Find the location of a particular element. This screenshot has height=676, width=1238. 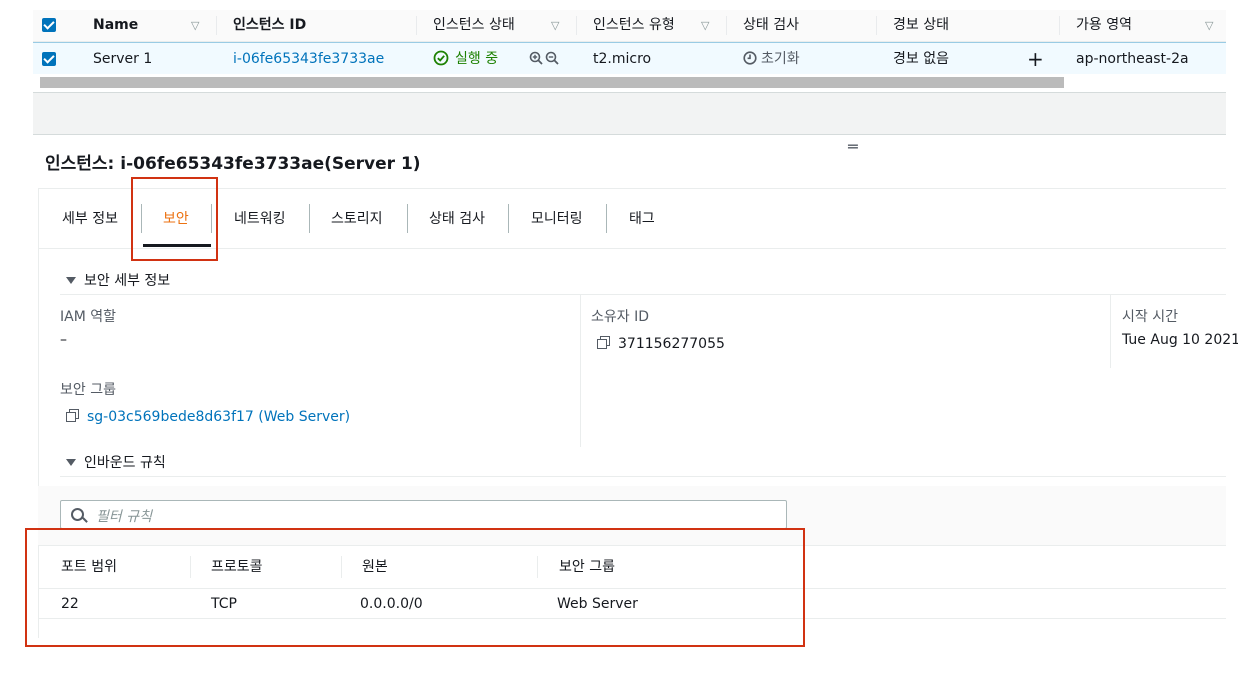

horizontal-scrollbar is located at coordinates (629, 83).